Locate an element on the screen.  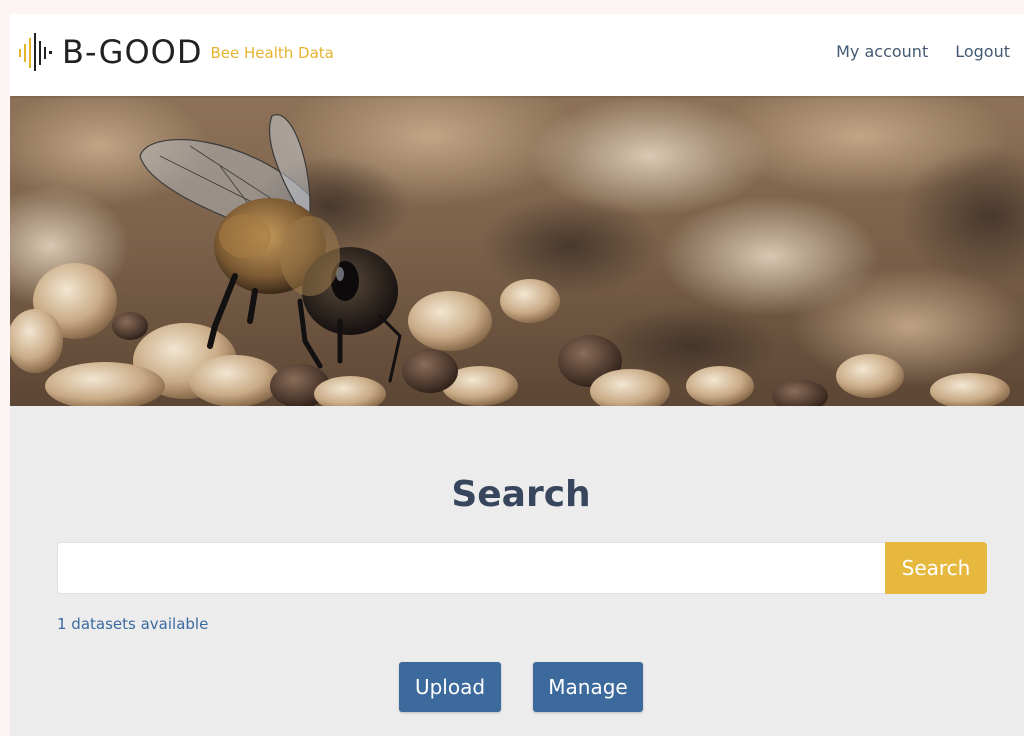
top-navbar: B-GOOD Bee Health Data My account Logout is located at coordinates (517, 55).